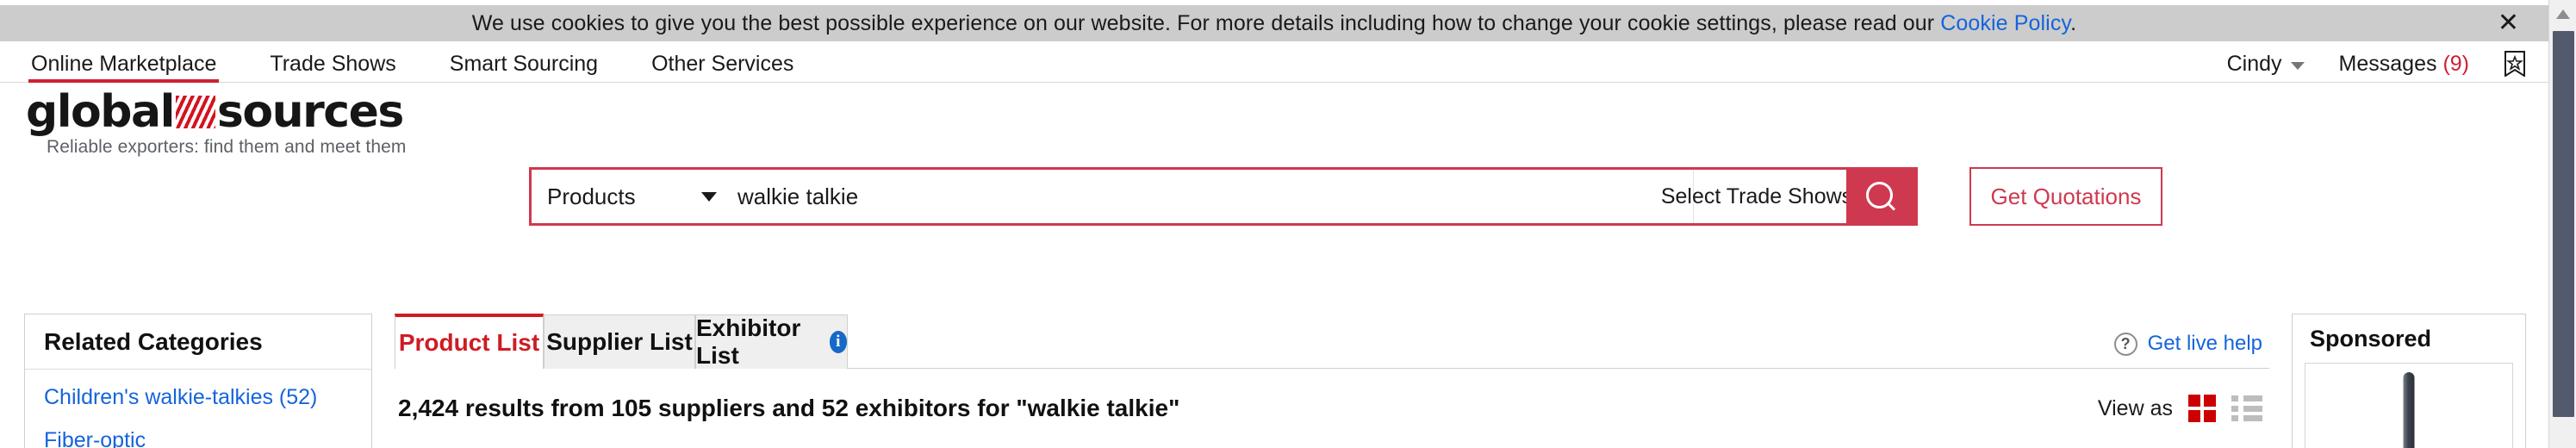 The width and height of the screenshot is (2576, 448). I want to click on search-button, so click(1881, 197).